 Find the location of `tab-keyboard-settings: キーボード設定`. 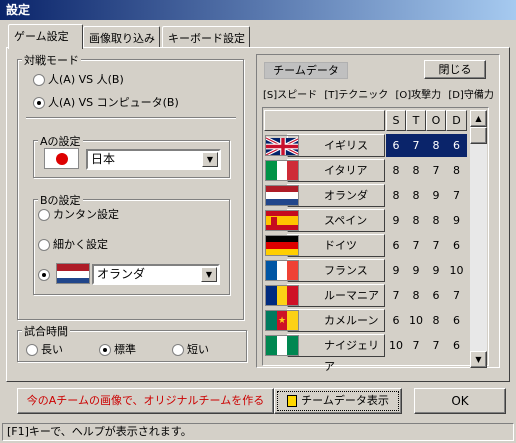

tab-keyboard-settings: キーボード設定 is located at coordinates (206, 37).